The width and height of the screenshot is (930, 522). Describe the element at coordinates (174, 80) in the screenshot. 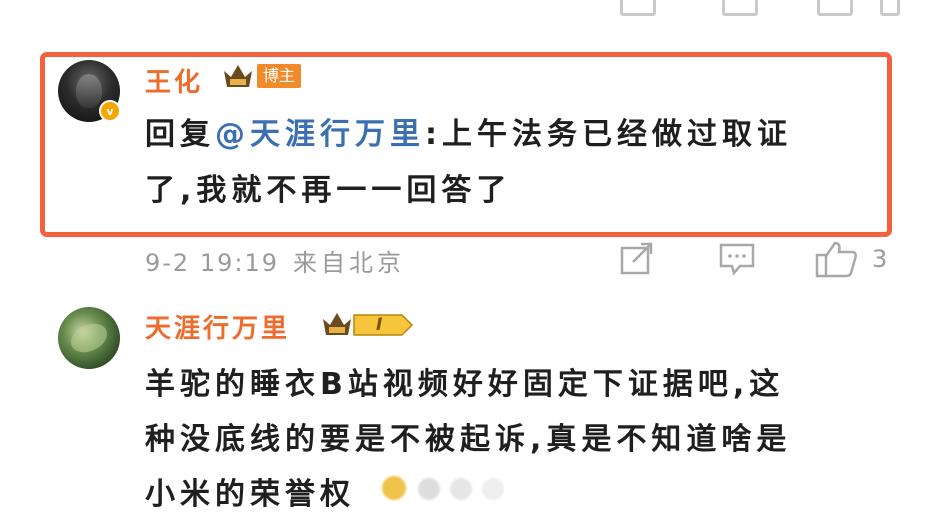

I see `reply-author-name: 王化` at that location.